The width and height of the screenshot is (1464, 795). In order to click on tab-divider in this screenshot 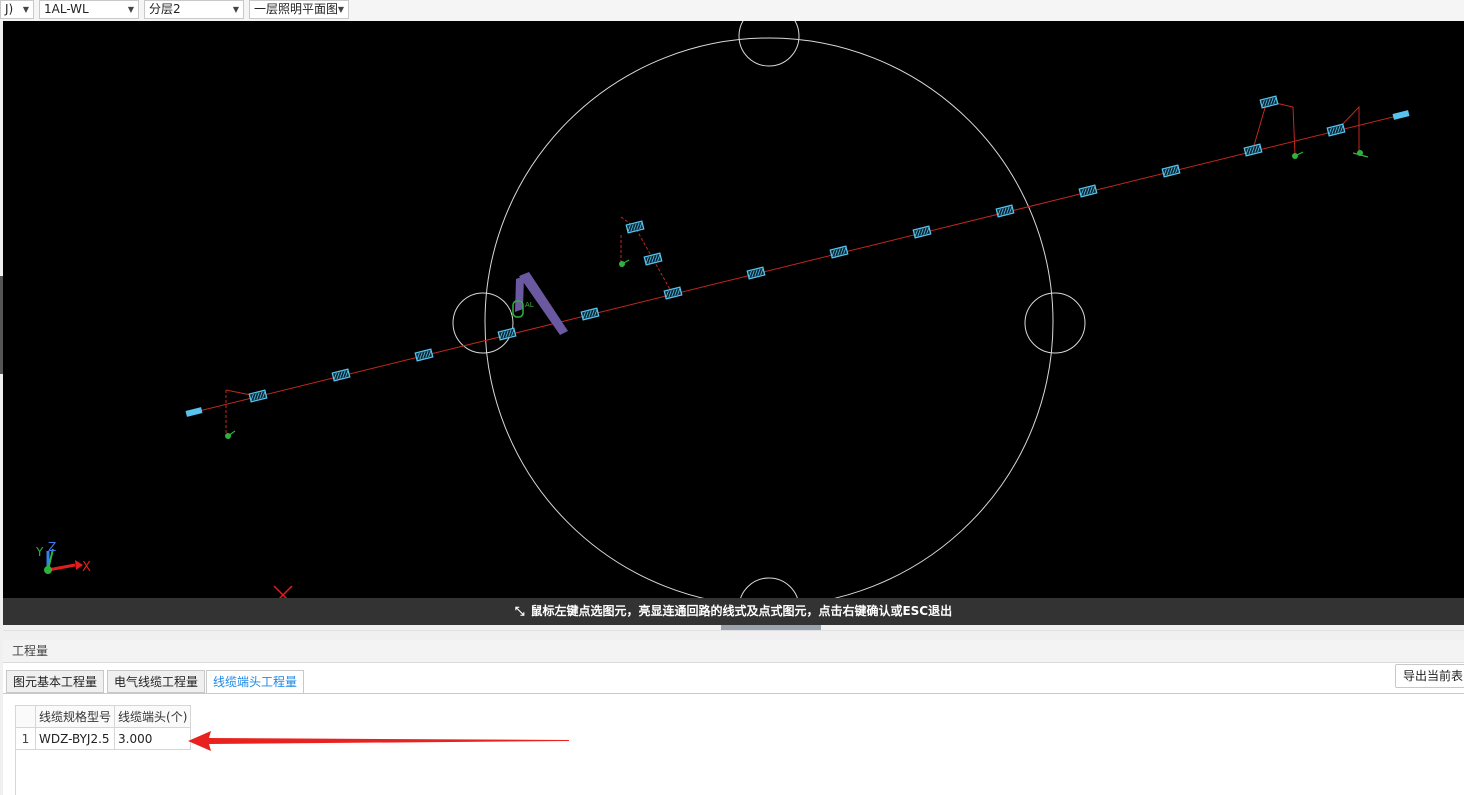, I will do `click(733, 693)`.